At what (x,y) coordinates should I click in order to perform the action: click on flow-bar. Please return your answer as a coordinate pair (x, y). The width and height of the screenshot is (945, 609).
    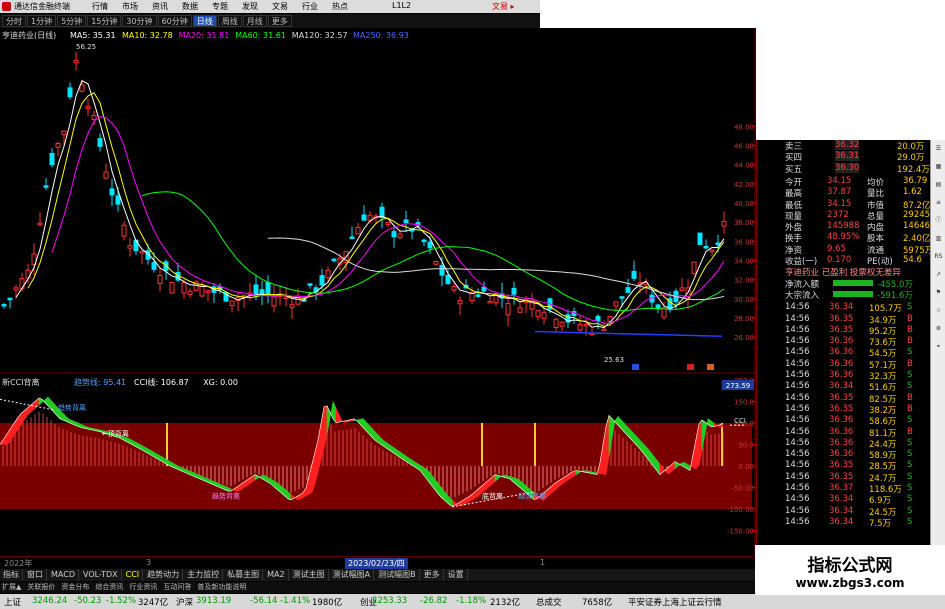
    Looking at the image, I should click on (853, 282).